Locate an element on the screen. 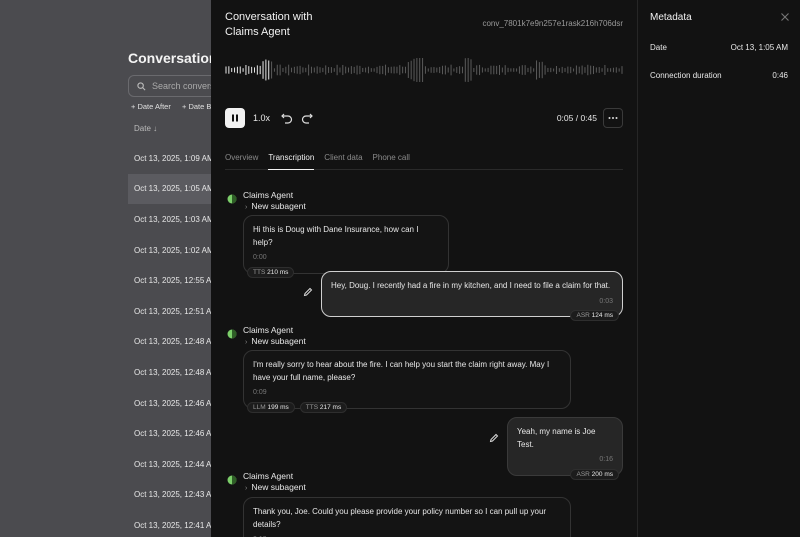 The width and height of the screenshot is (800, 537). conversation-title: Conversation with Claims Agent is located at coordinates (269, 24).